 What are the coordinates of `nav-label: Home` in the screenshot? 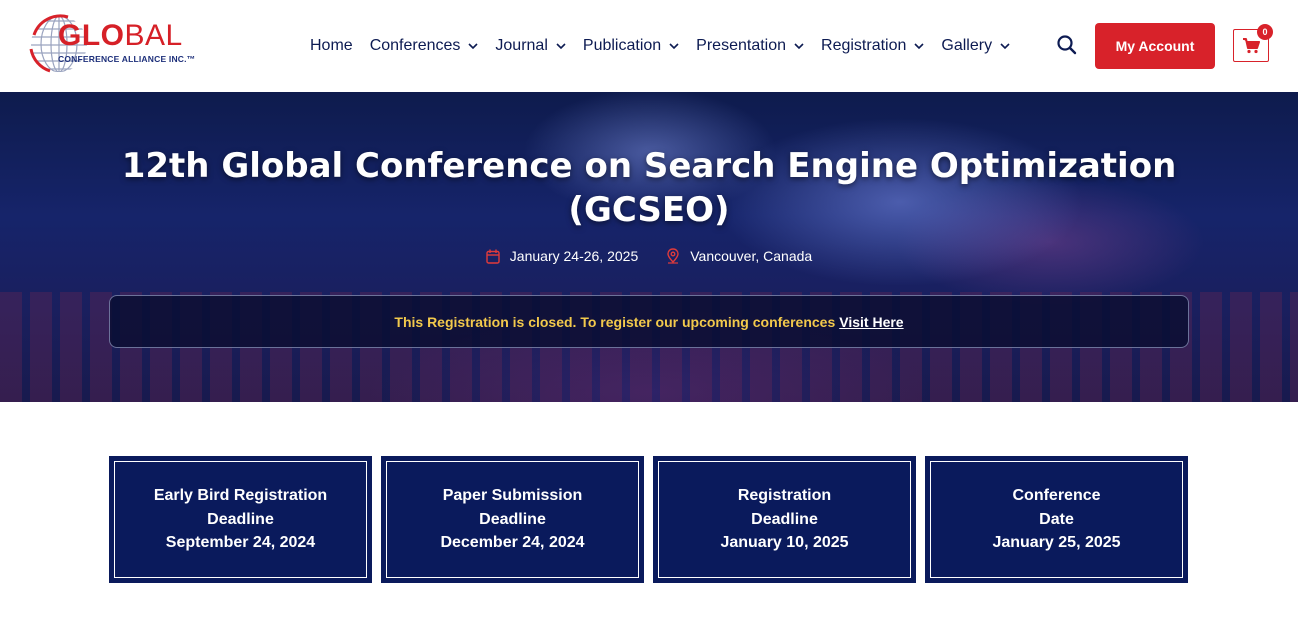 It's located at (331, 45).